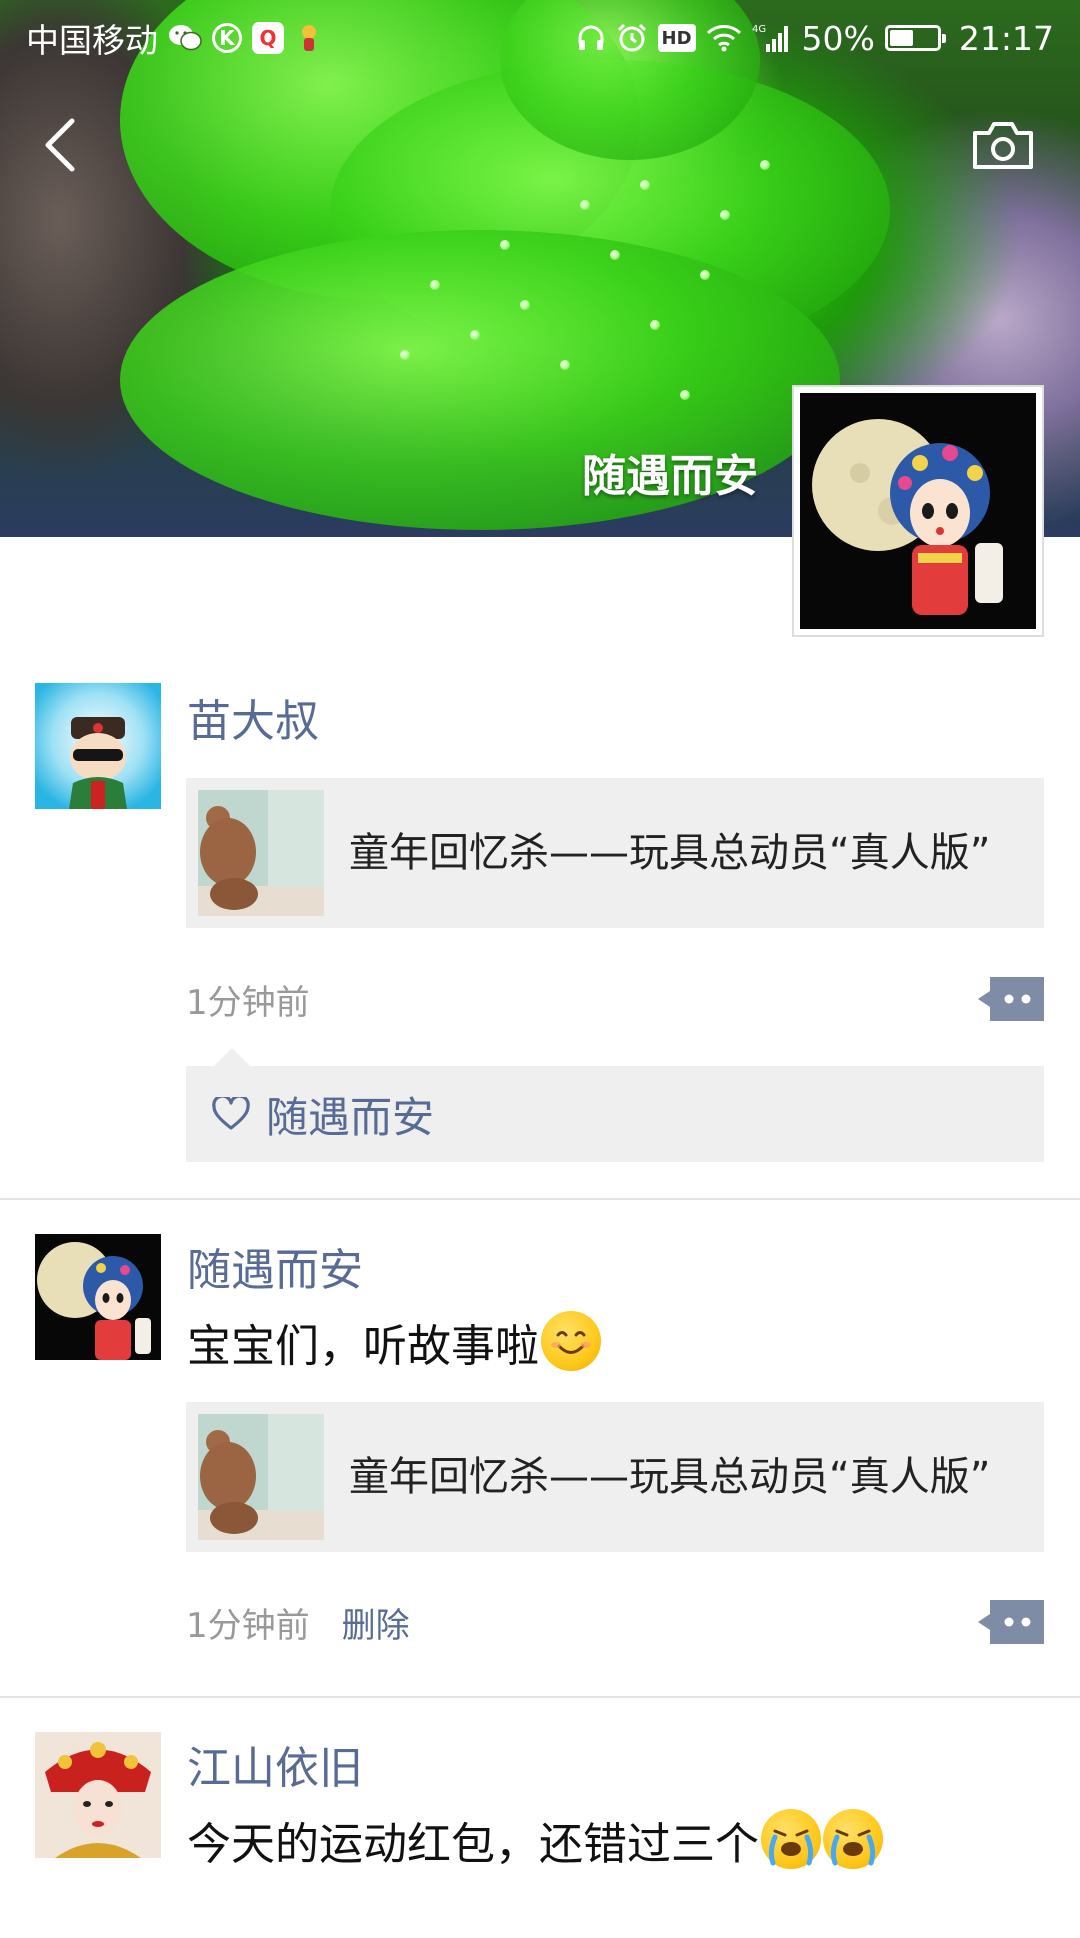  Describe the element at coordinates (376, 1622) in the screenshot. I see `delete-button: 删除` at that location.